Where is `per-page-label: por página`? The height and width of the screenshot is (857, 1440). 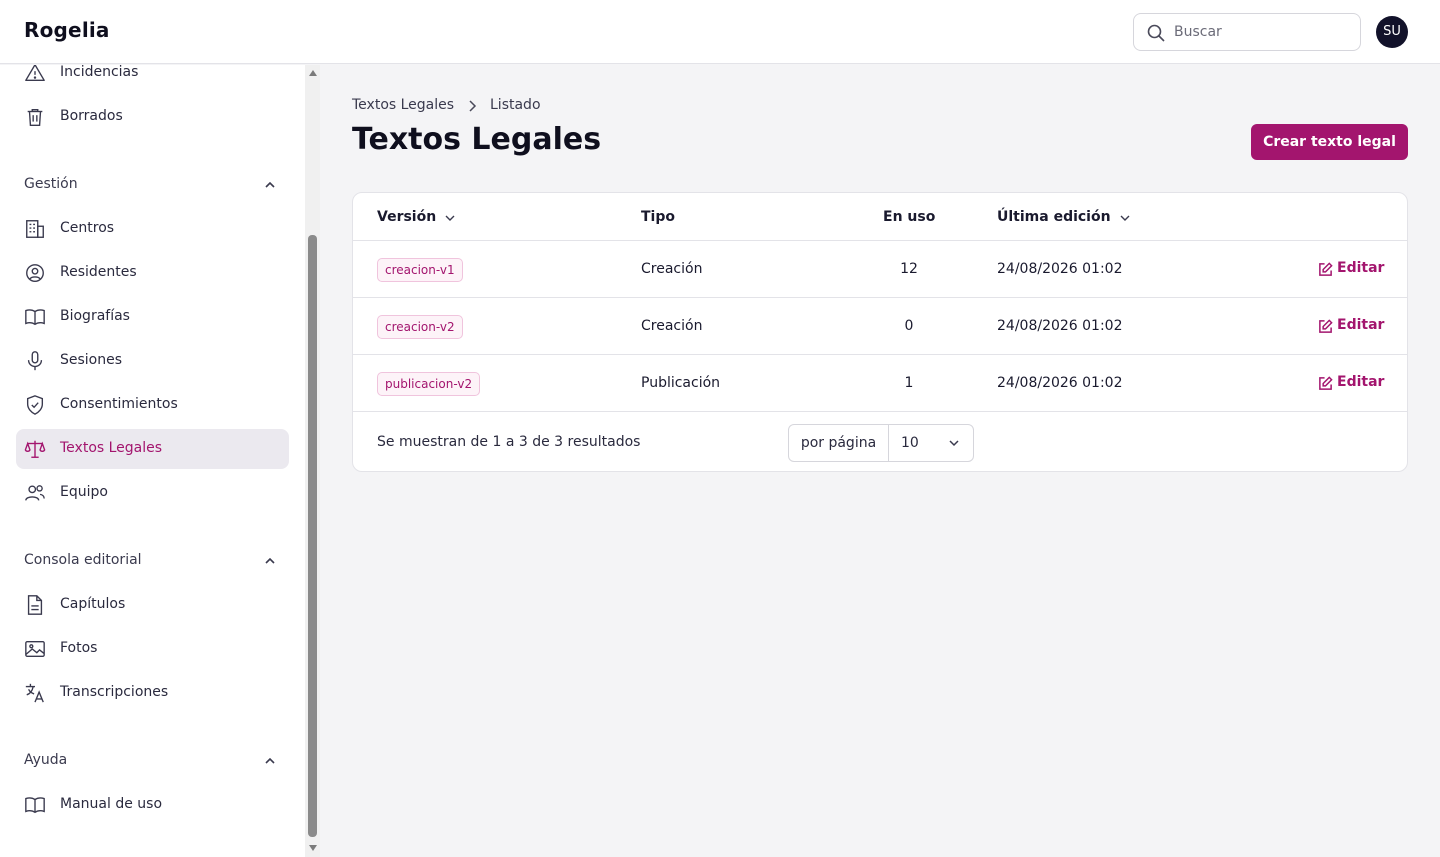
per-page-label: por página is located at coordinates (839, 443).